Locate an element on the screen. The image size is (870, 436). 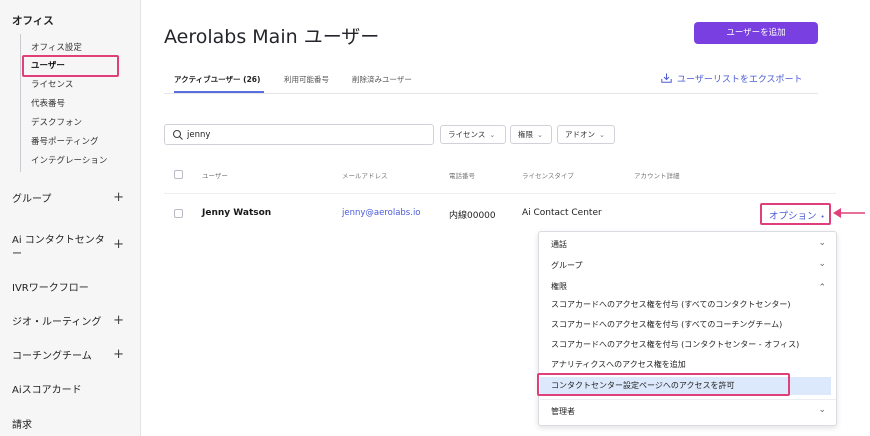
tab-deleted-users: 削除済みユーザー is located at coordinates (382, 79).